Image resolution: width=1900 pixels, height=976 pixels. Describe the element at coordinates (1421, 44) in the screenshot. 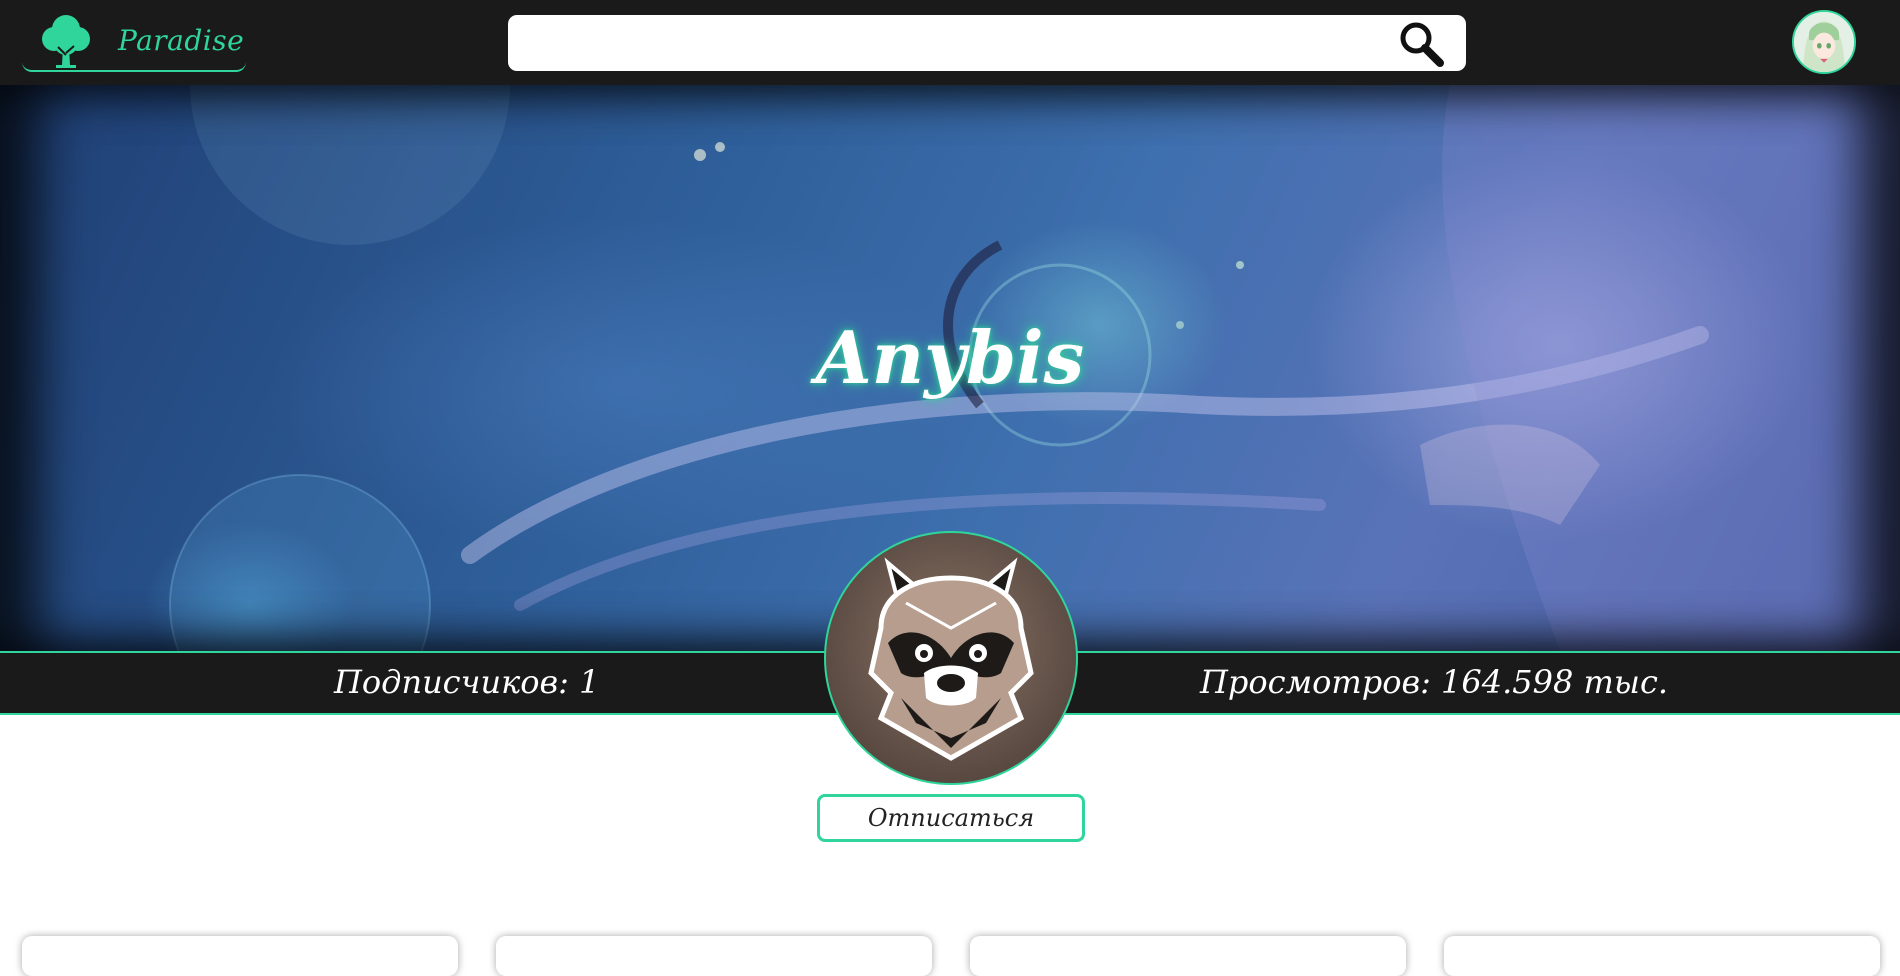

I see `magnifier-icon` at that location.